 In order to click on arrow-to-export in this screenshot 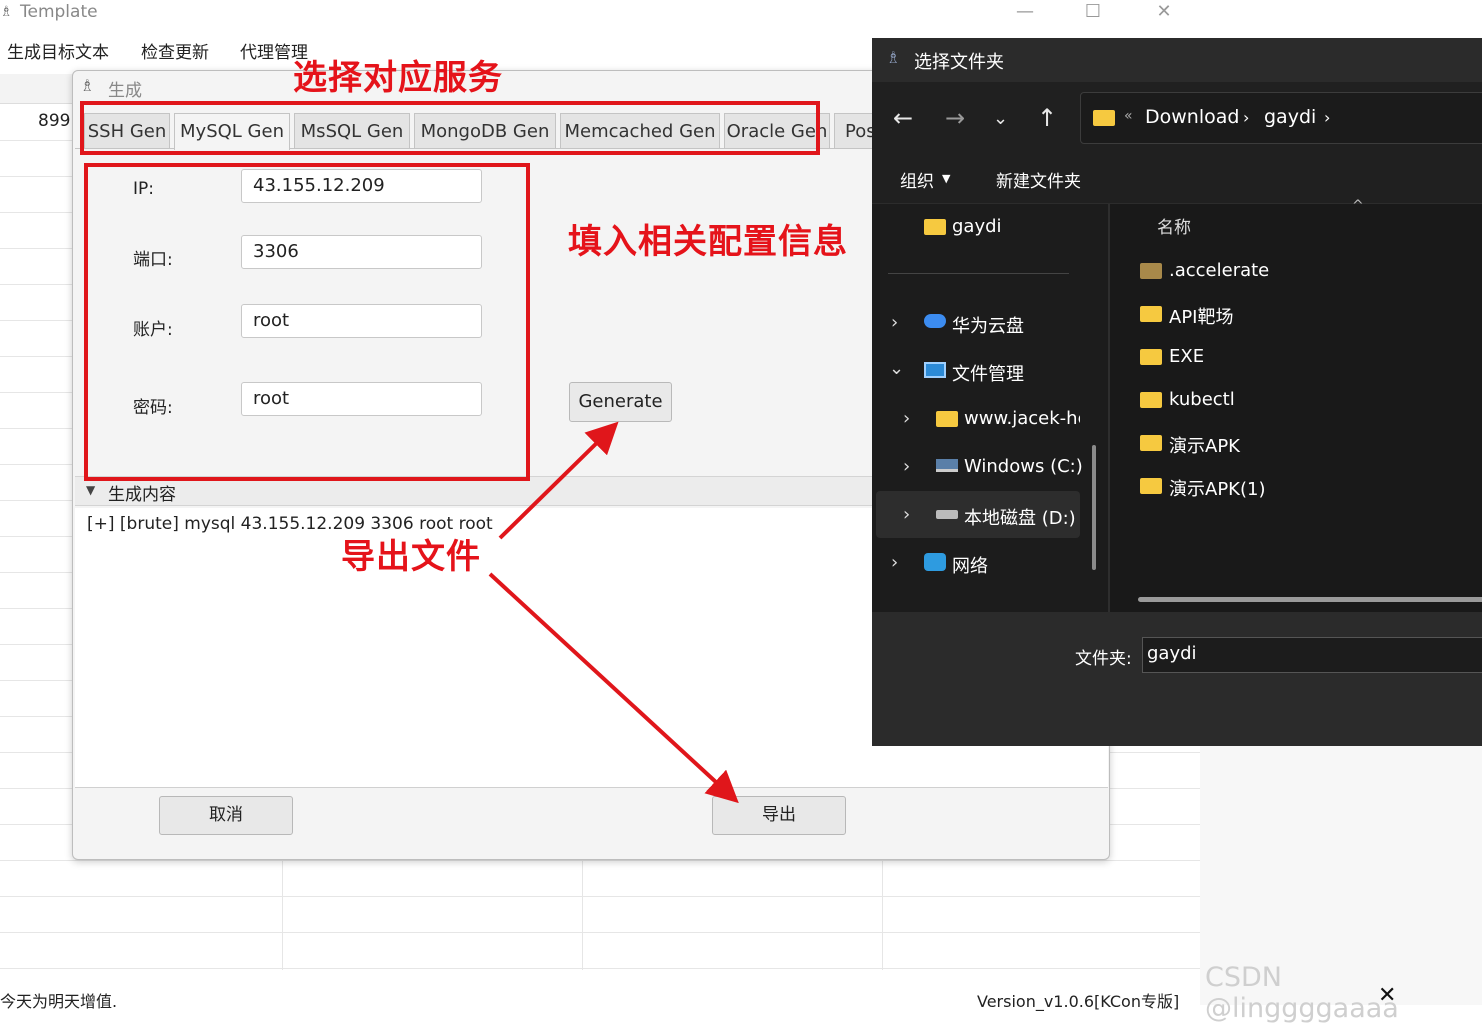, I will do `click(613, 688)`.